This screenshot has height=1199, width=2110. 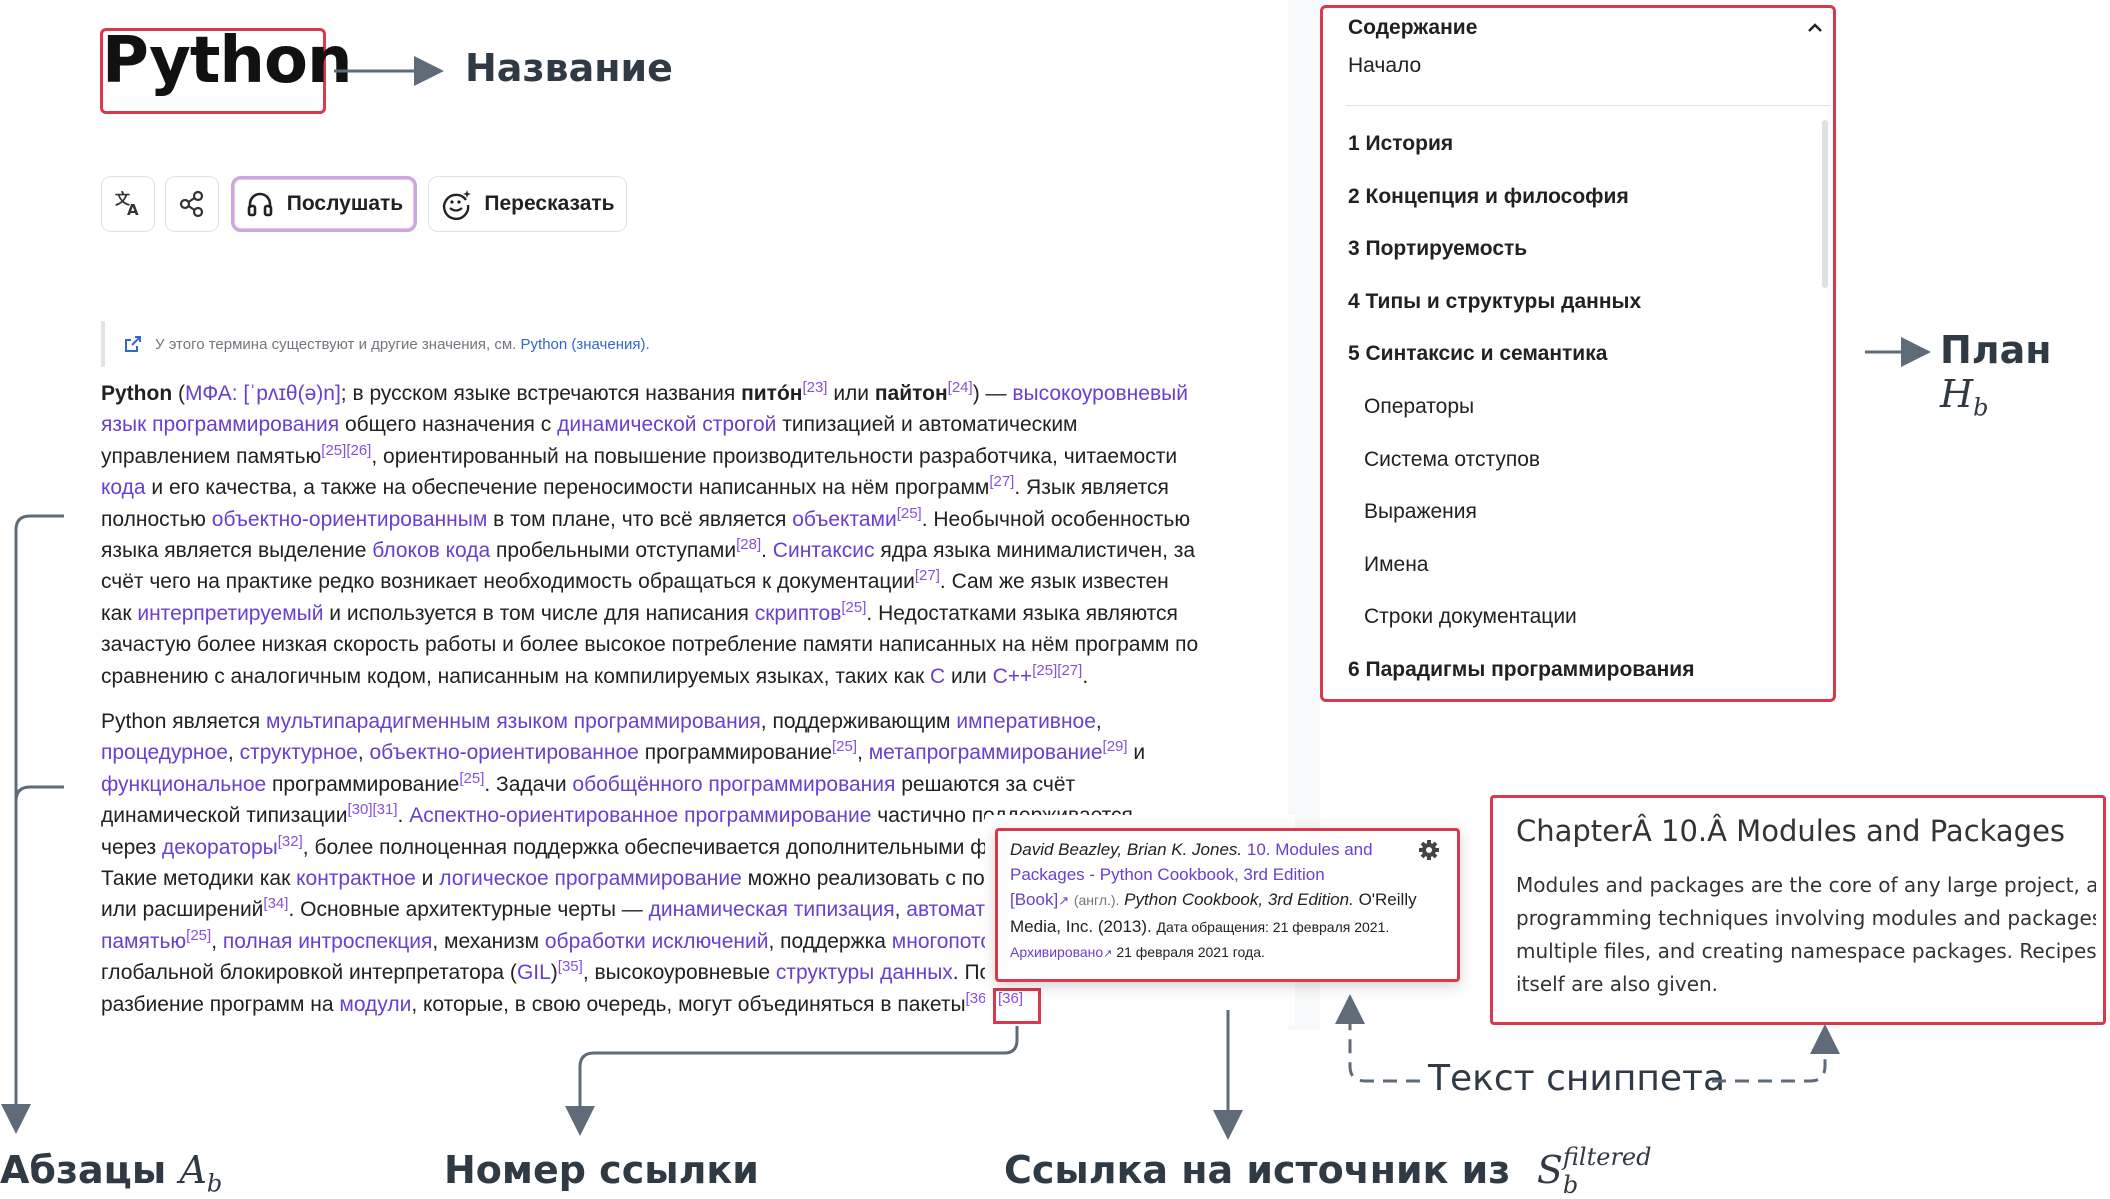 I want to click on refnum-arrow, so click(x=792, y=1081).